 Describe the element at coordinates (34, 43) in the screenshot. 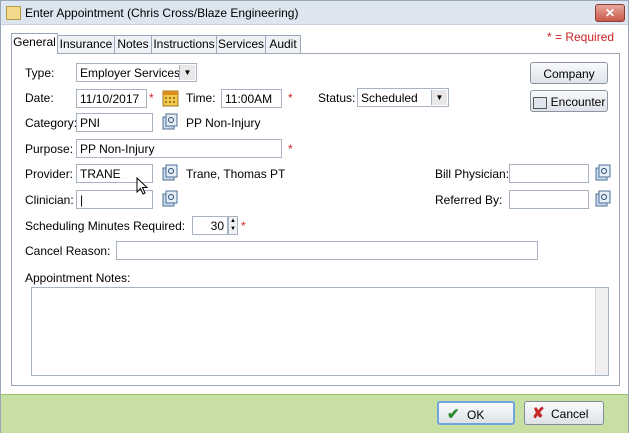

I see `tab-general: General` at that location.